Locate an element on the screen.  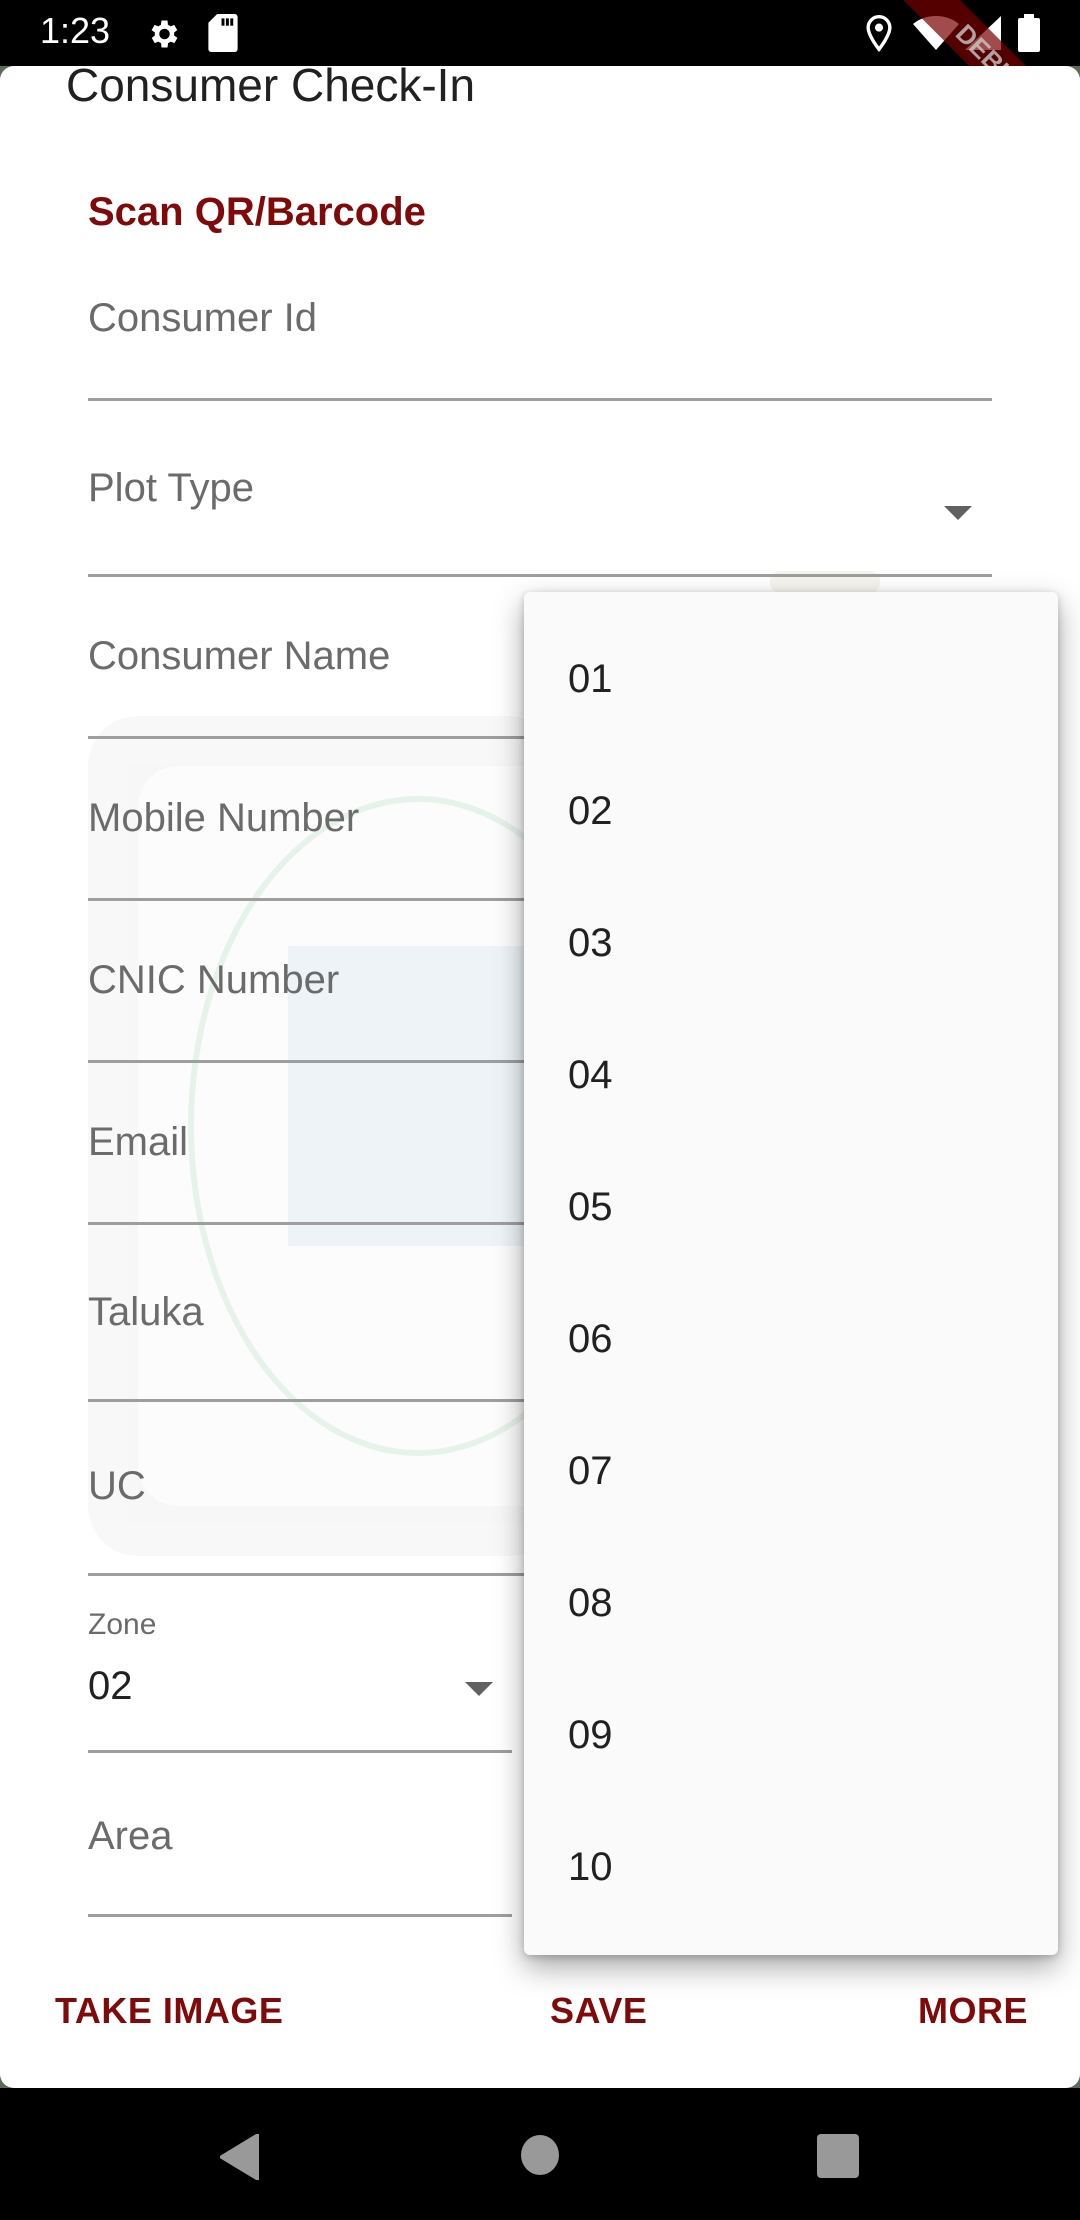
scan-qr-barcode-button: Scan QR/Barcode is located at coordinates (257, 212).